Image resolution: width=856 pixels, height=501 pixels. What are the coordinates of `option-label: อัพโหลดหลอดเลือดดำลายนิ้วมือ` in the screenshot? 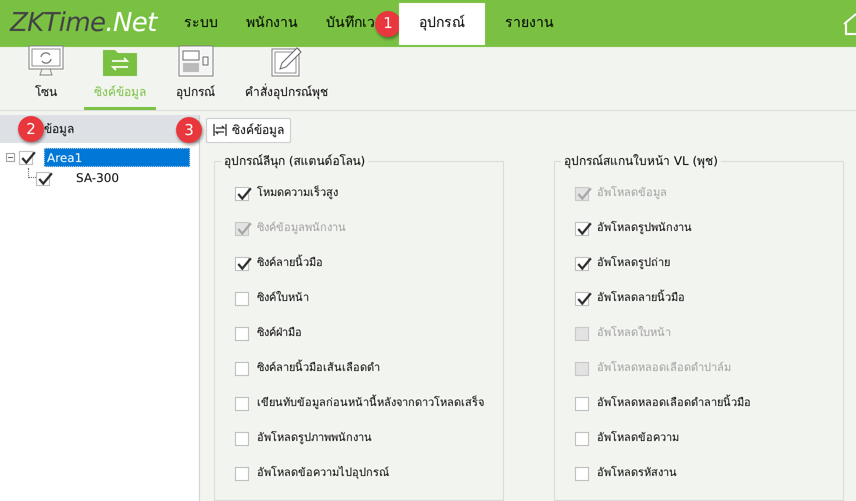 It's located at (674, 403).